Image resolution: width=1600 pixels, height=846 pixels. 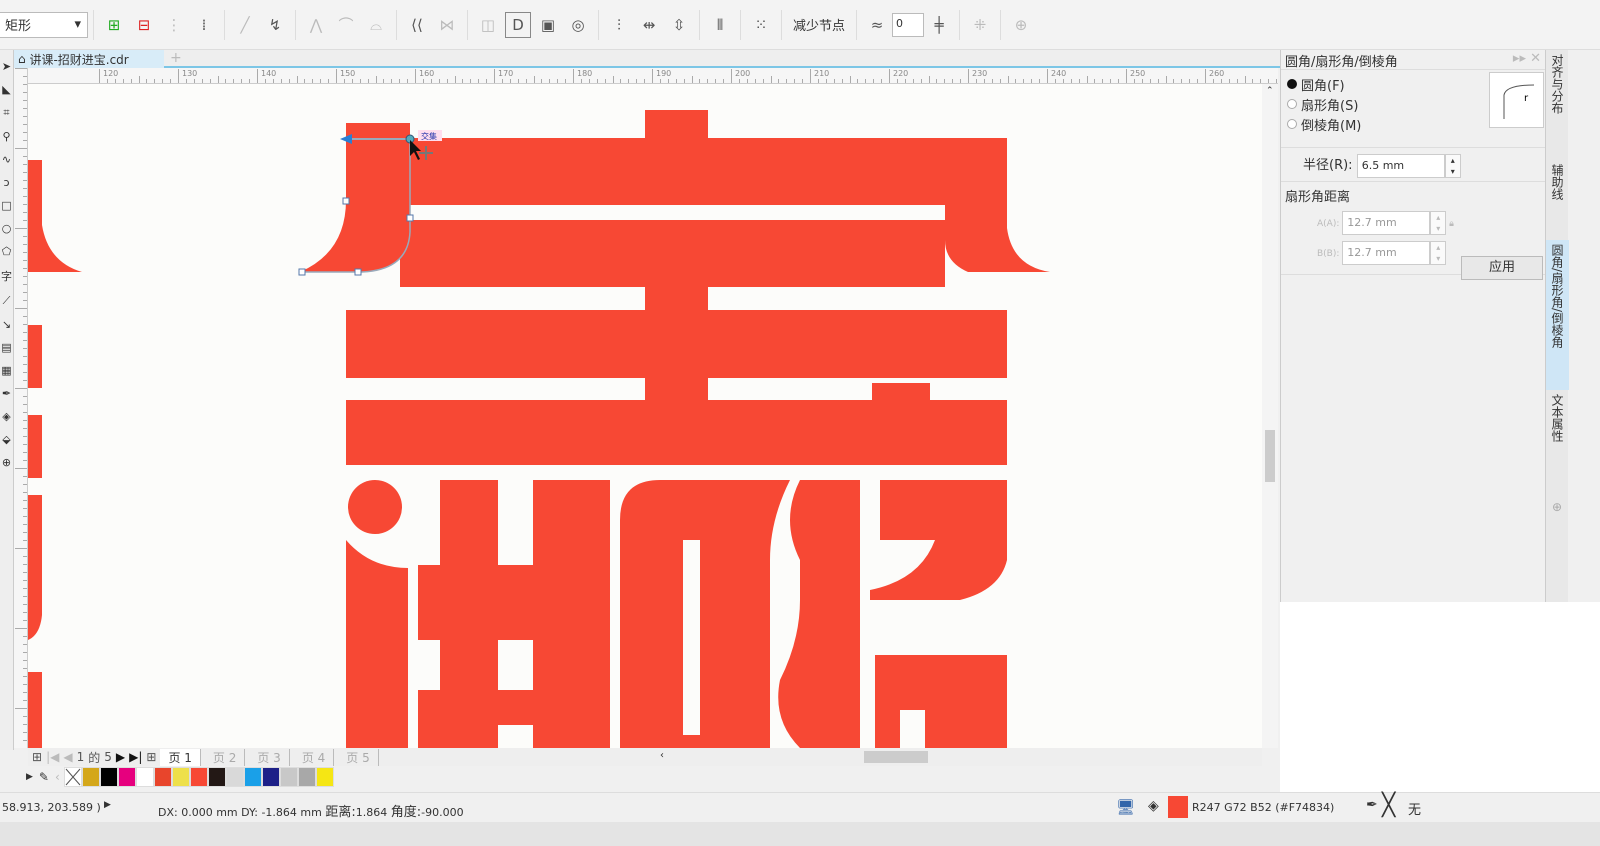 What do you see at coordinates (662, 755) in the screenshot?
I see `scroll-left-icon: ‹` at bounding box center [662, 755].